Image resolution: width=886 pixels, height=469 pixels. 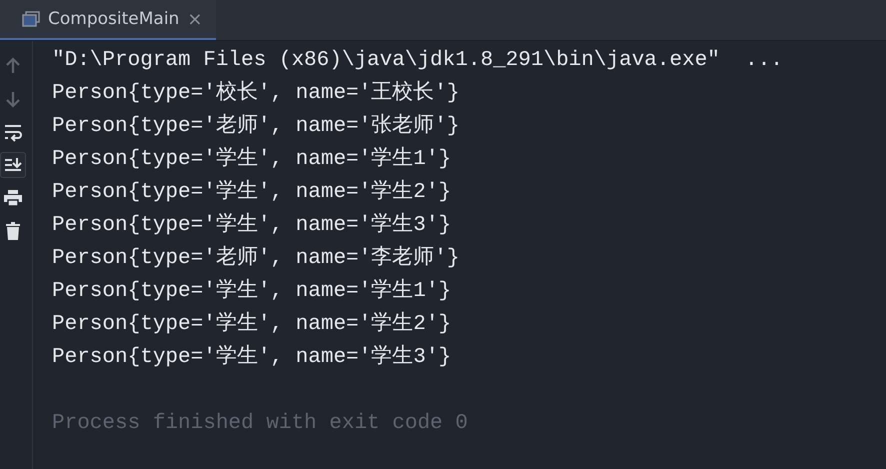 What do you see at coordinates (256, 126) in the screenshot?
I see `output-line: Person{type='老师', name='张老师'}` at bounding box center [256, 126].